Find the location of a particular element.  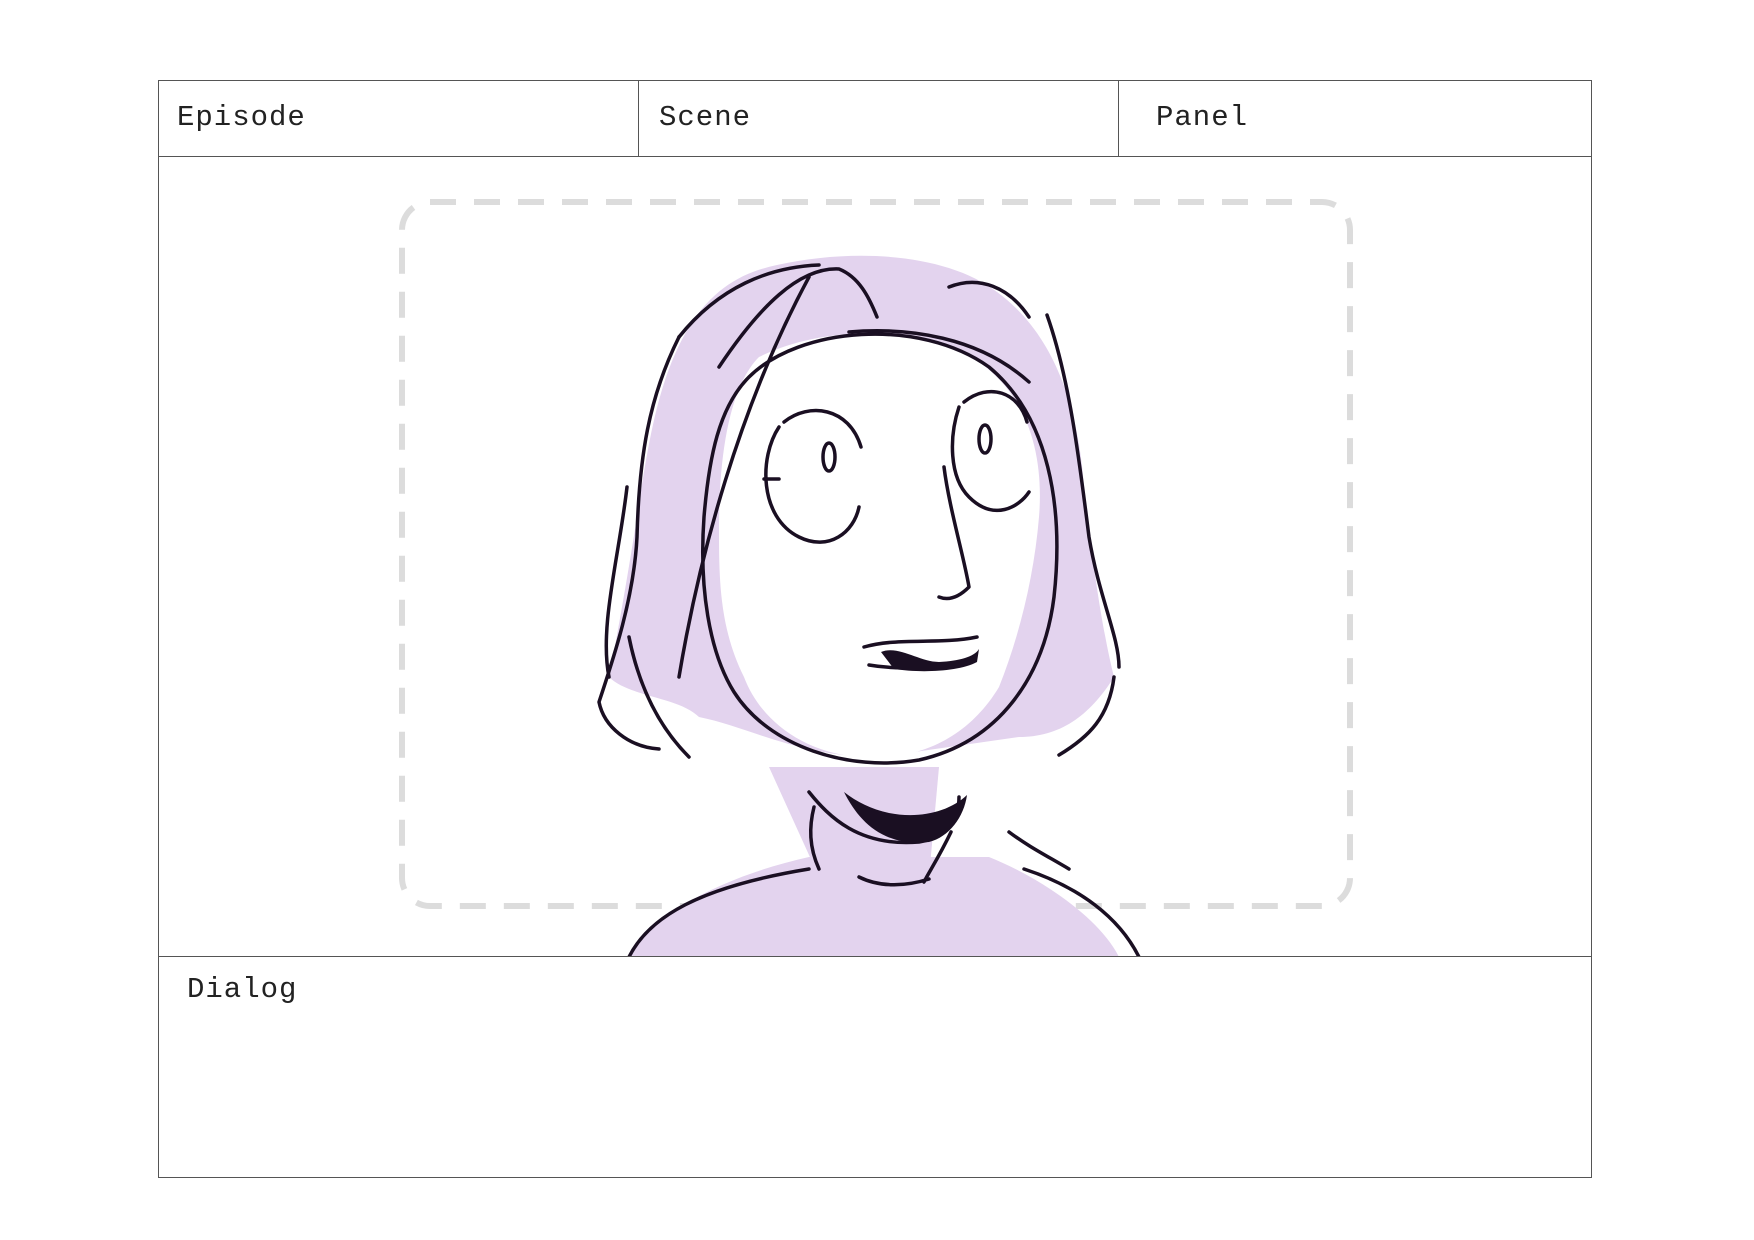

panel-cell: Panel is located at coordinates (1355, 118).